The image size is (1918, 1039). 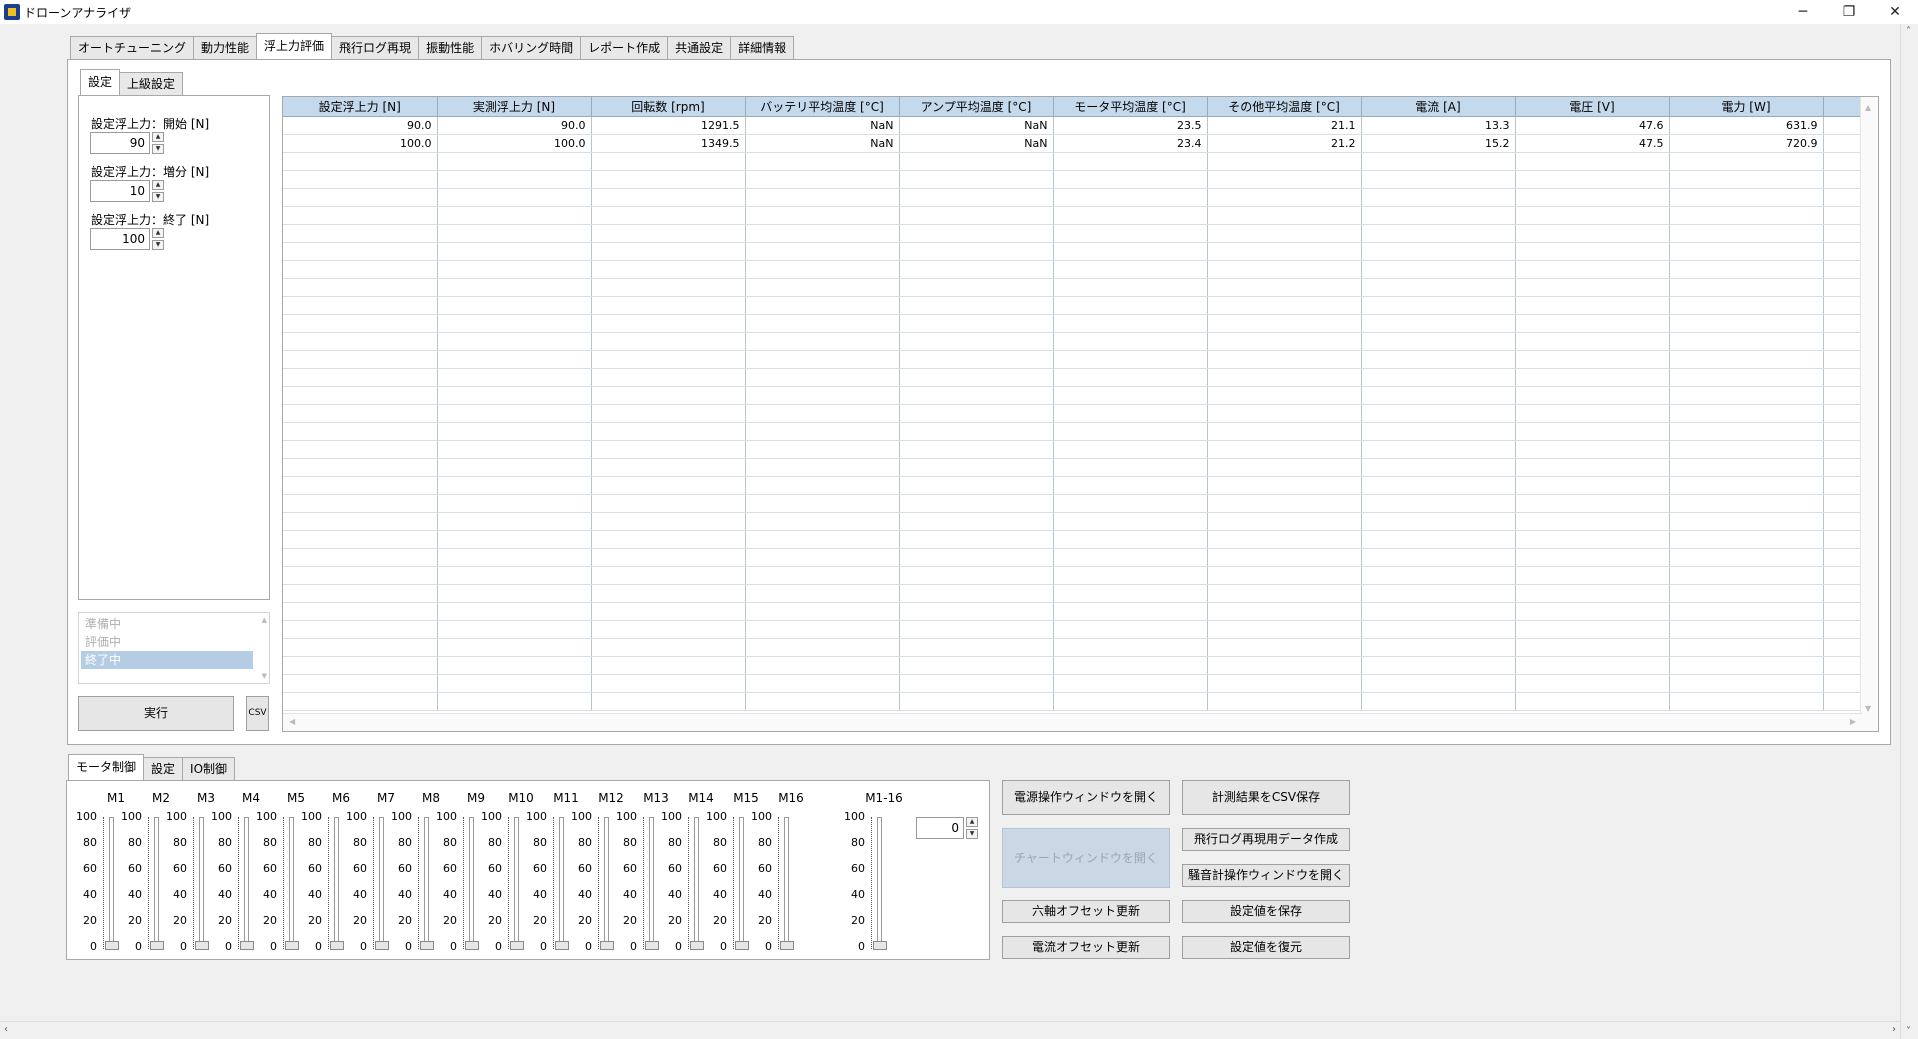 I want to click on table-cell: 21.1, so click(x=1284, y=125).